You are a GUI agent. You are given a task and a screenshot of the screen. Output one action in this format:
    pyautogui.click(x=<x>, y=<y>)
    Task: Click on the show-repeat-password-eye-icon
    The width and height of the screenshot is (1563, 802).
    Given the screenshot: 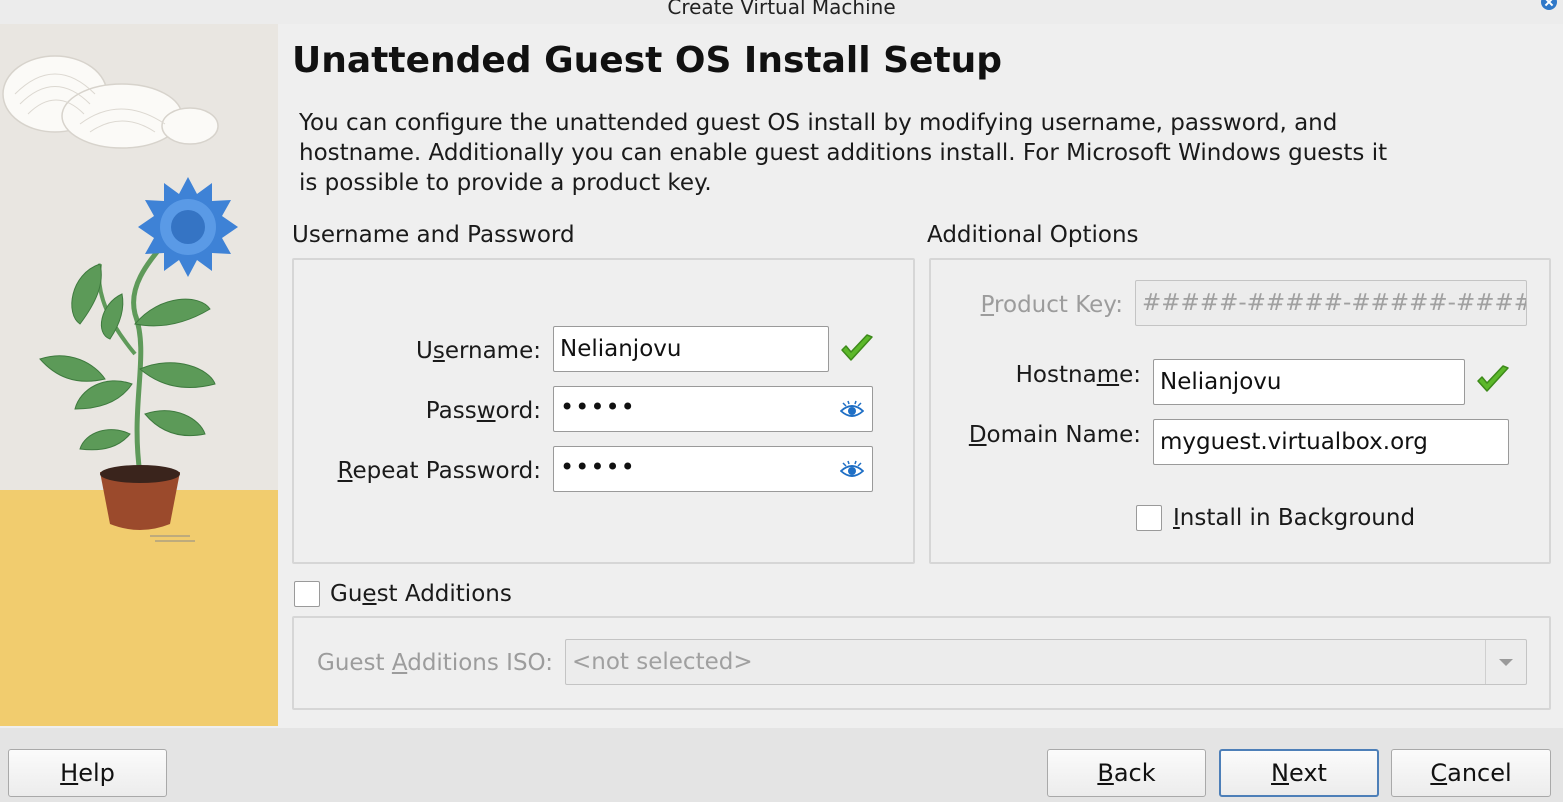 What is the action you would take?
    pyautogui.click(x=852, y=469)
    